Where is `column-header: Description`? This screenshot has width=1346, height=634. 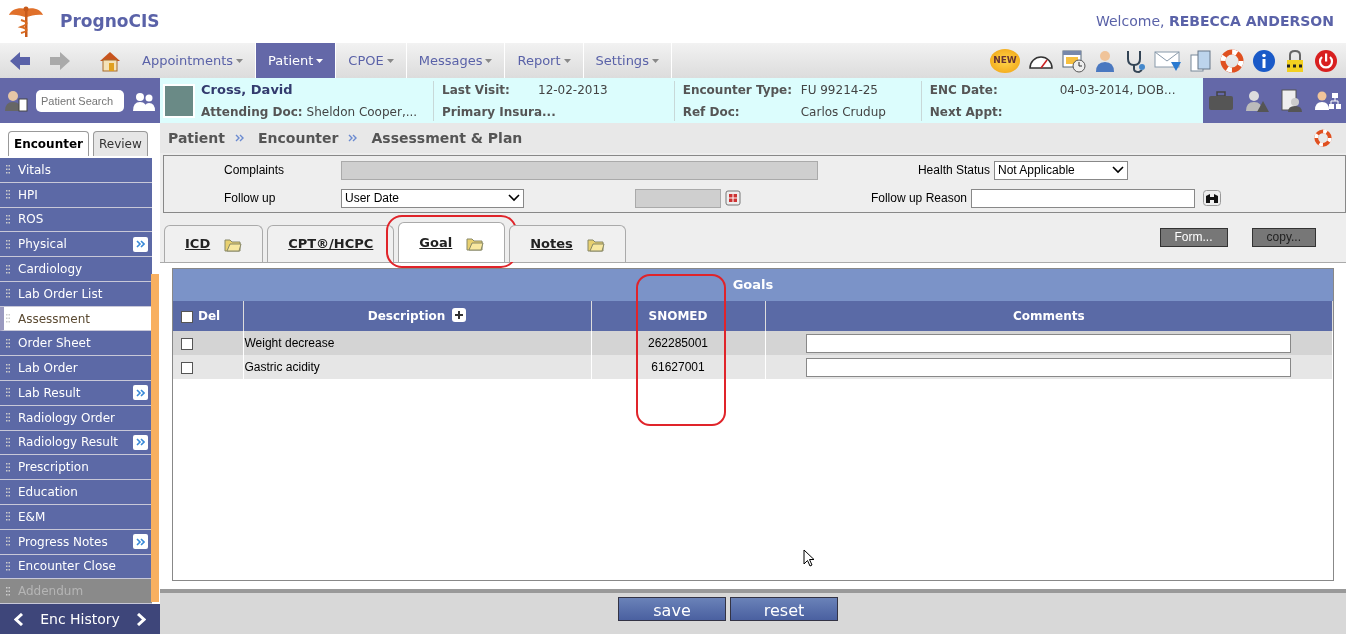
column-header: Description is located at coordinates (417, 316).